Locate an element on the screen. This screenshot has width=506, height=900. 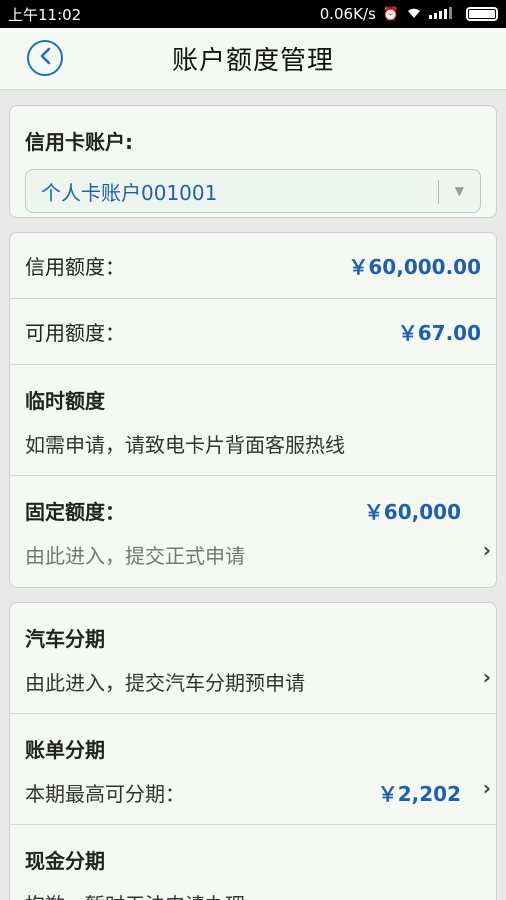
cash-installment-desc: 抱歉，暂时无法申请办理 is located at coordinates (253, 894).